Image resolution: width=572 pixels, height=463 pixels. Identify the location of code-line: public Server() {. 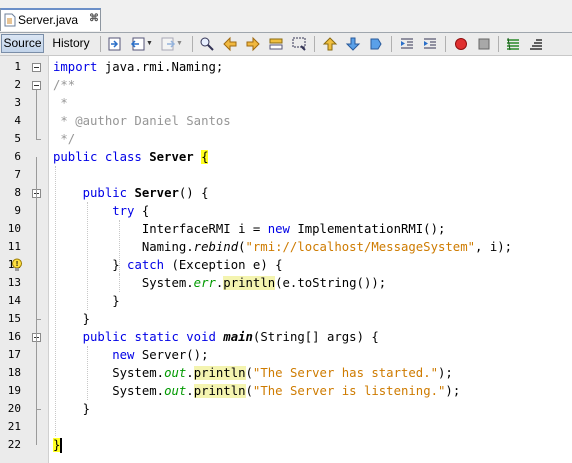
(131, 193).